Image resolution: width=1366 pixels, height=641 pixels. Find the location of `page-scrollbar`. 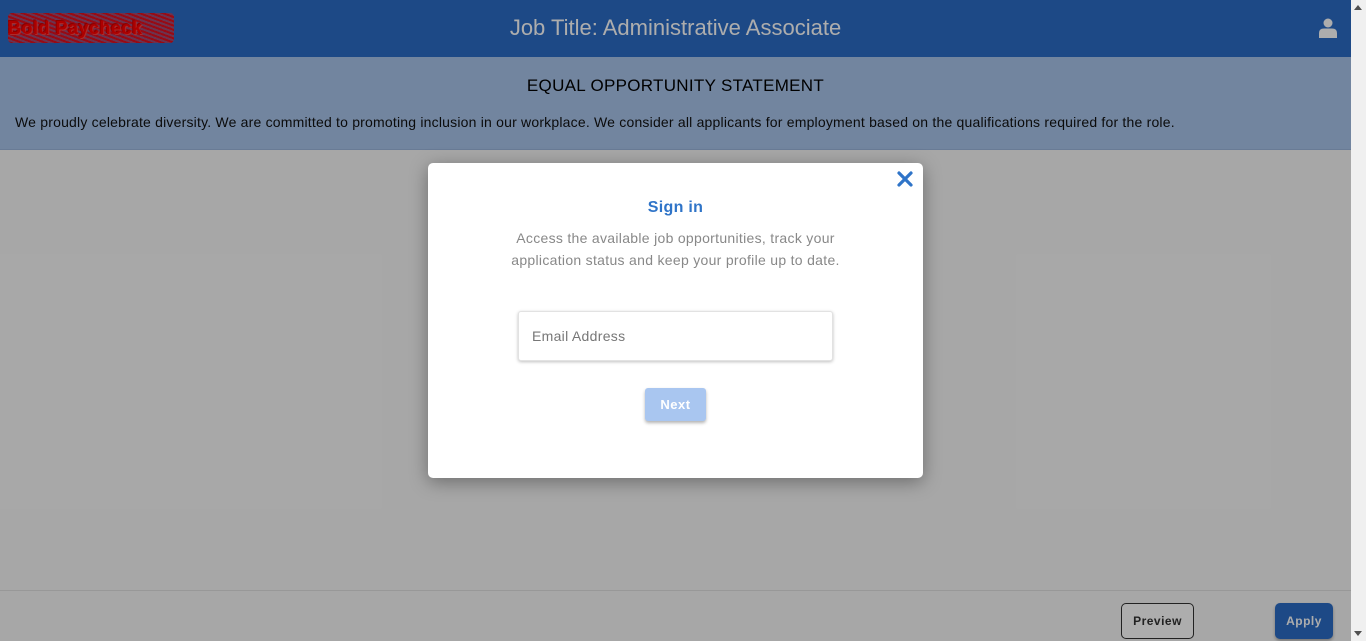

page-scrollbar is located at coordinates (1358, 320).